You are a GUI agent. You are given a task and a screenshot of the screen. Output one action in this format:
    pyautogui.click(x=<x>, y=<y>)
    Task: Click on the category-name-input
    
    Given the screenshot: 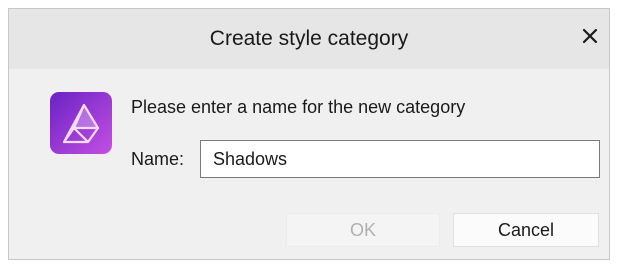 What is the action you would take?
    pyautogui.click(x=400, y=159)
    